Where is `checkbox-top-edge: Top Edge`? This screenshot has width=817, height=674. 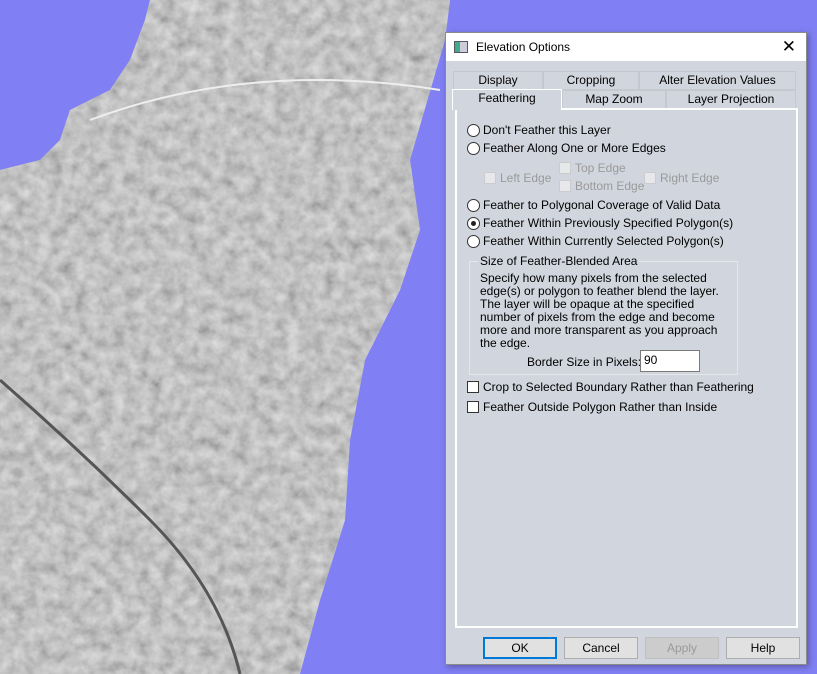 checkbox-top-edge: Top Edge is located at coordinates (592, 168).